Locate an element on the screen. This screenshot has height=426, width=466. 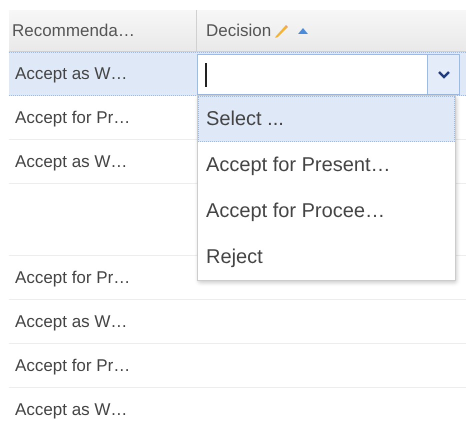
dropdown-trigger is located at coordinates (443, 74).